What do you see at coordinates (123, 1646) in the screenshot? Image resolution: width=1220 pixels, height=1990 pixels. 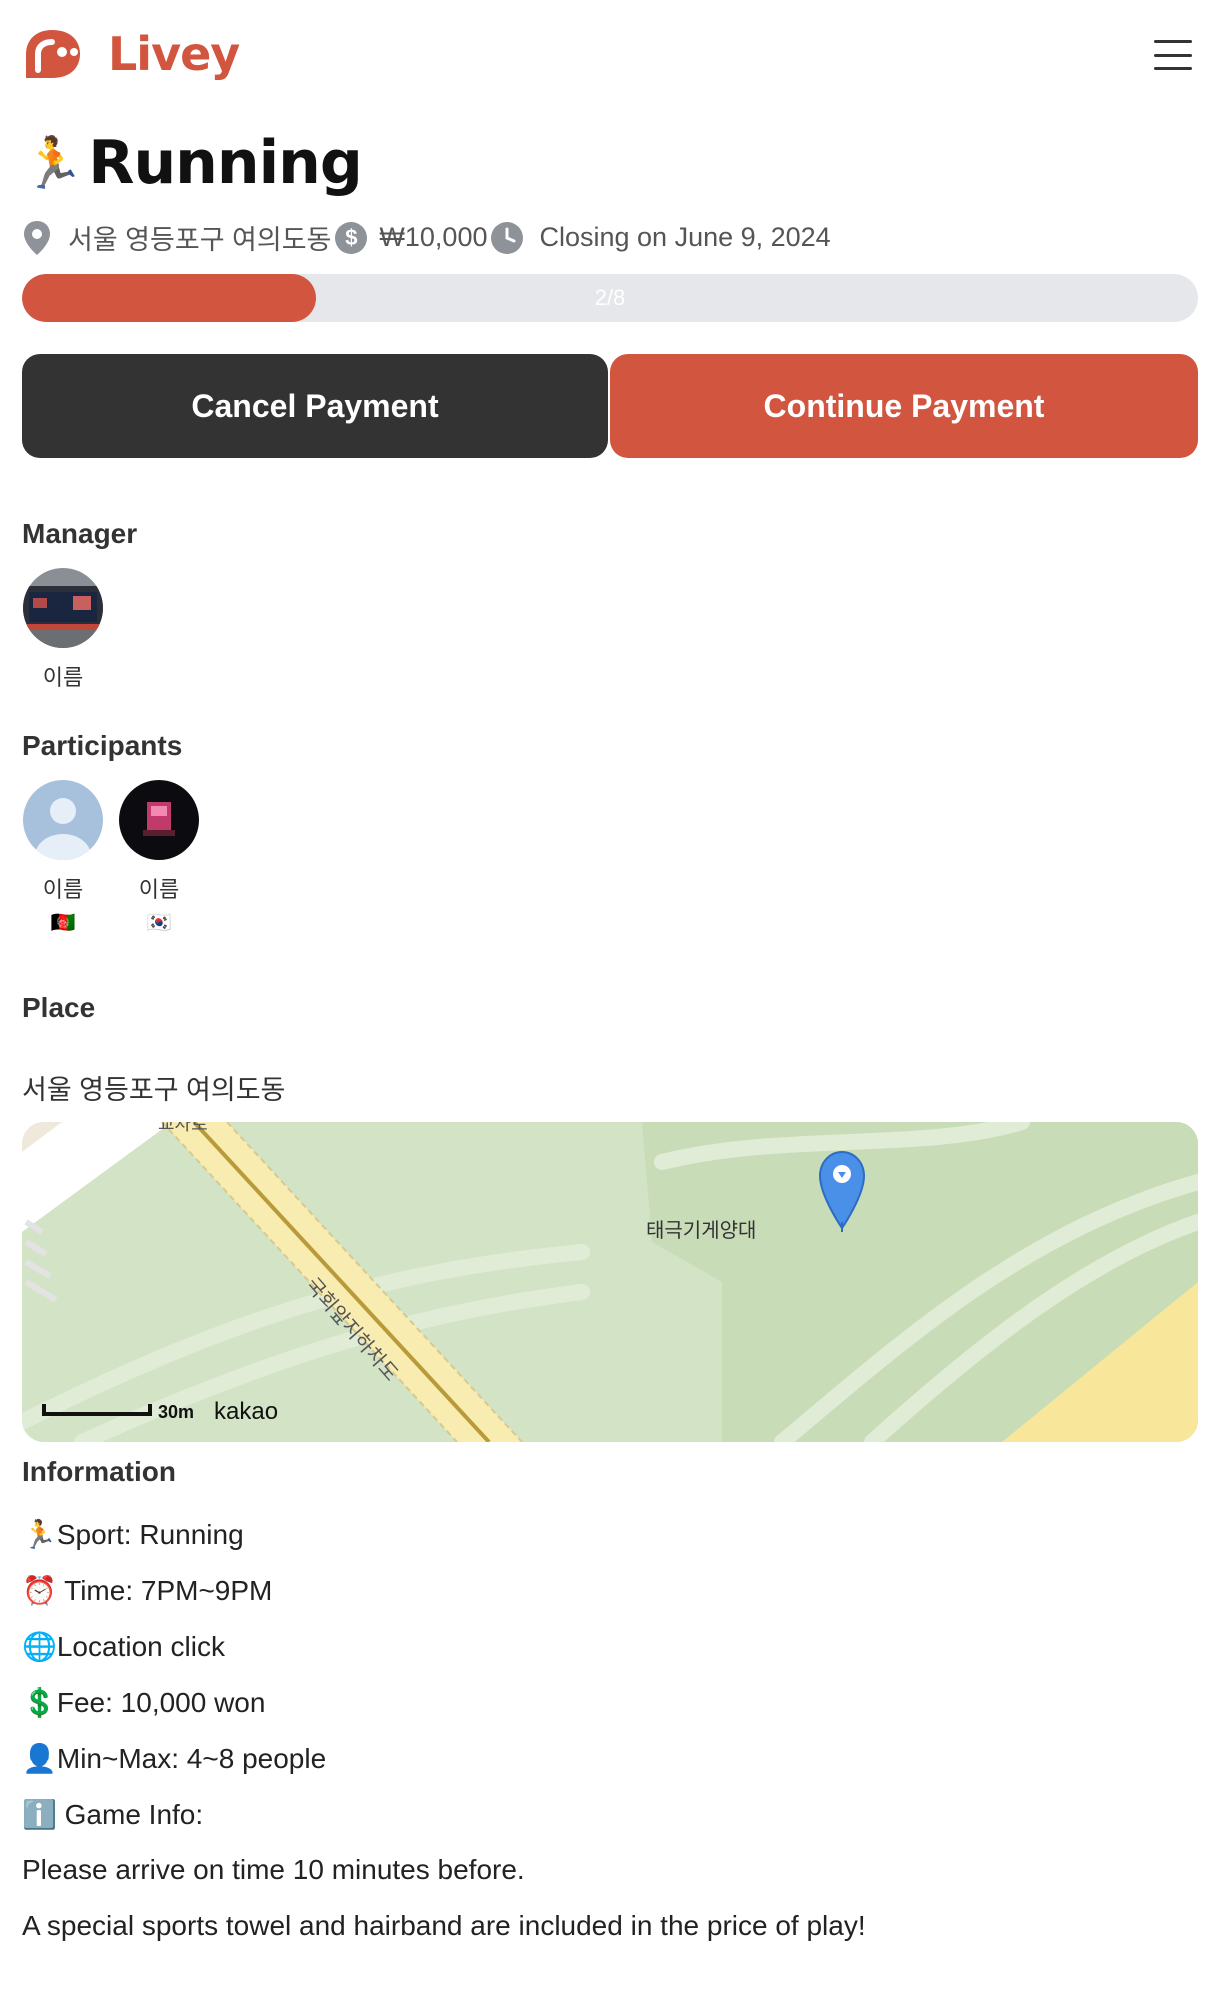 I see `info-location-link: 🌐Location click` at bounding box center [123, 1646].